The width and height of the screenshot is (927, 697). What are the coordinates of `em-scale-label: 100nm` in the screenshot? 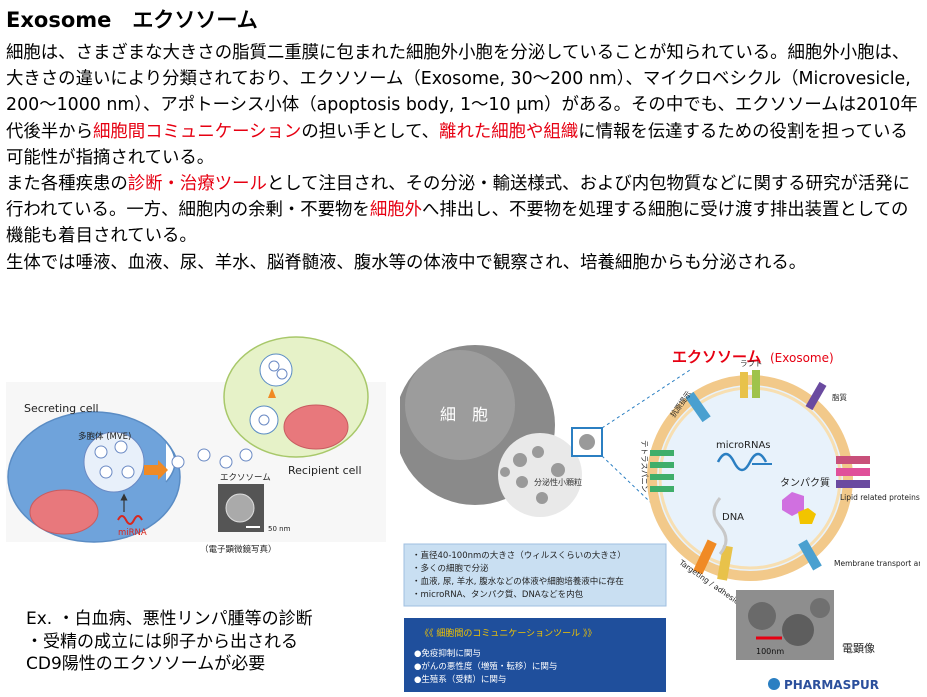 It's located at (770, 651).